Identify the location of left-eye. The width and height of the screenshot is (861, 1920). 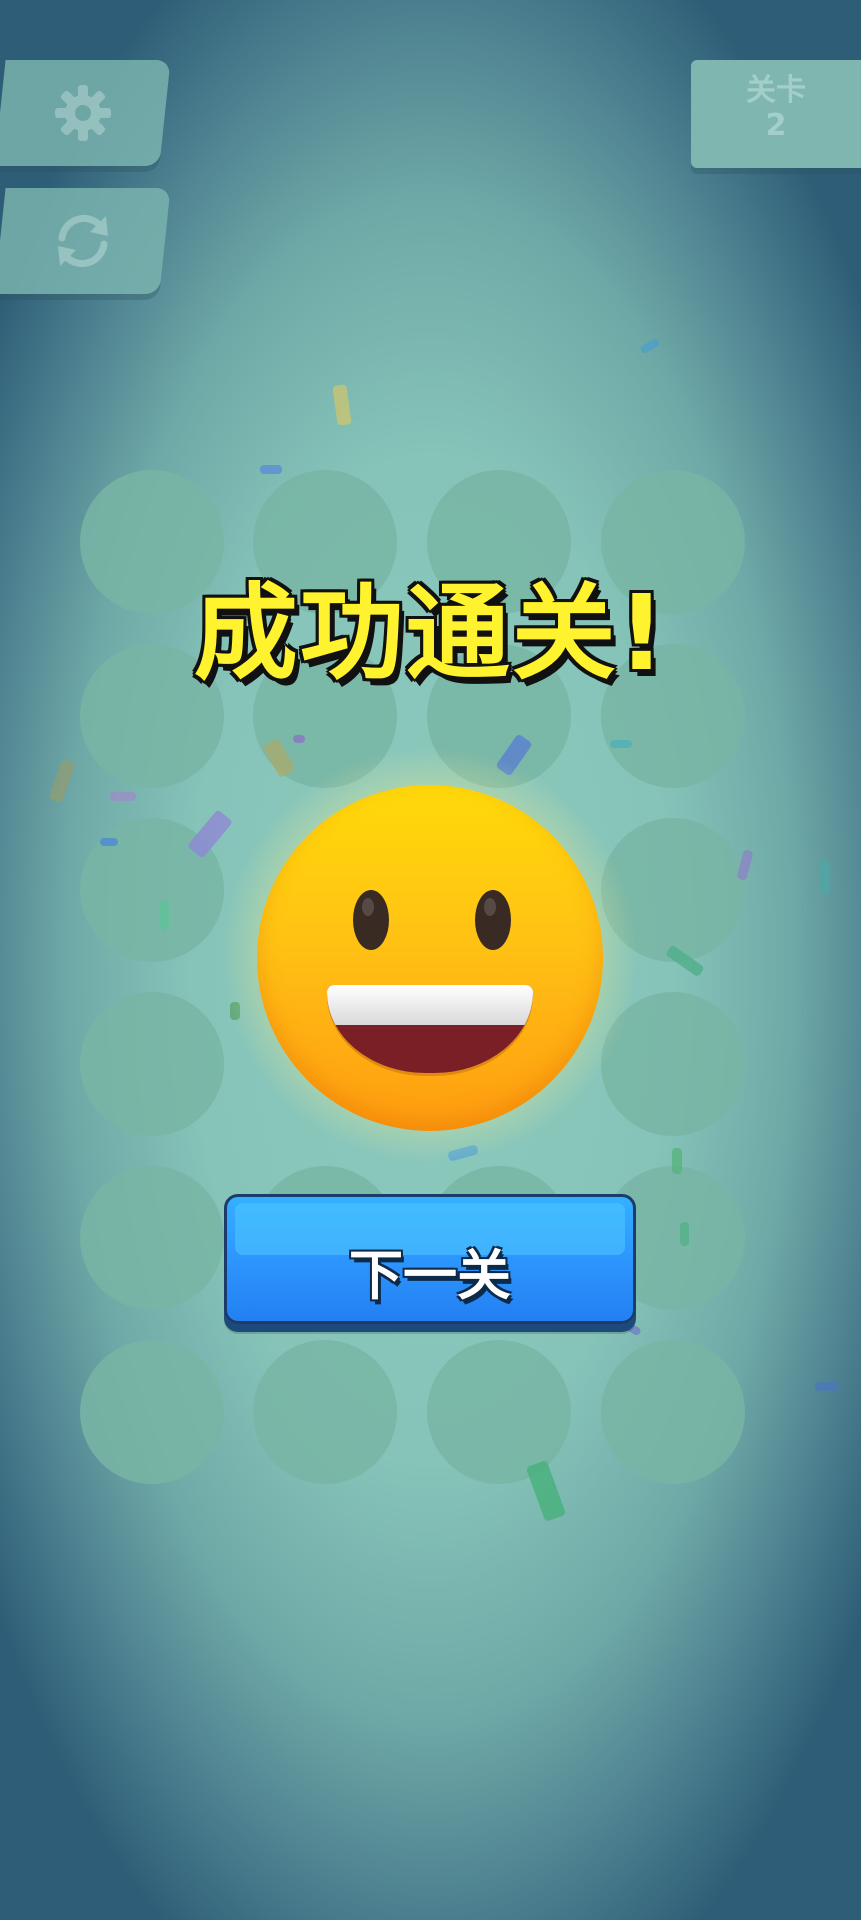
(371, 920).